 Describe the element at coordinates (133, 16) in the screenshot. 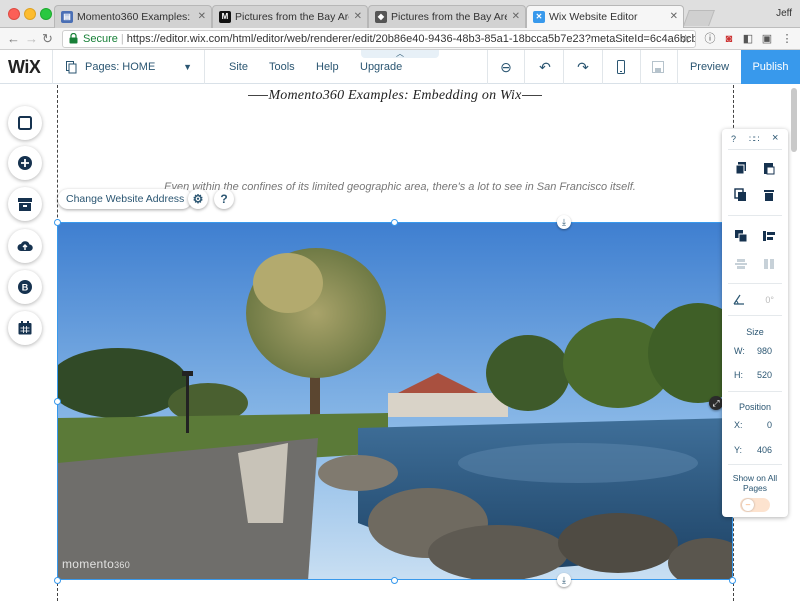

I see `browser-tab-momento360: ▤ Momento360 Examples: Embe ✕` at that location.